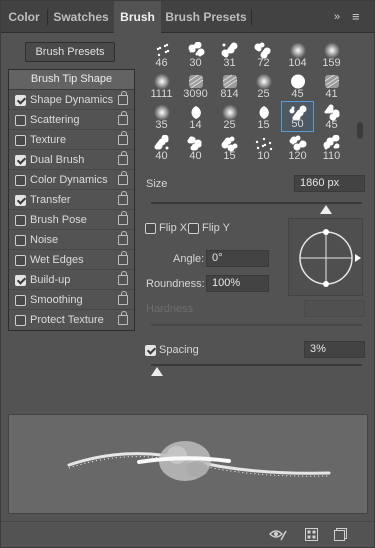 The image size is (375, 548). I want to click on brush-option-transfer: Transfer, so click(71, 200).